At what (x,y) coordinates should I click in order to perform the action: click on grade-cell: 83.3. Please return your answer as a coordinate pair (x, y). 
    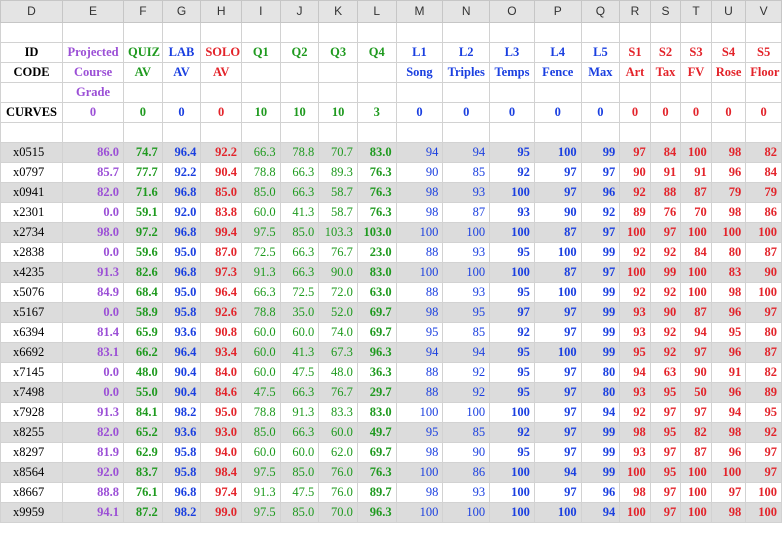
    Looking at the image, I should click on (338, 412).